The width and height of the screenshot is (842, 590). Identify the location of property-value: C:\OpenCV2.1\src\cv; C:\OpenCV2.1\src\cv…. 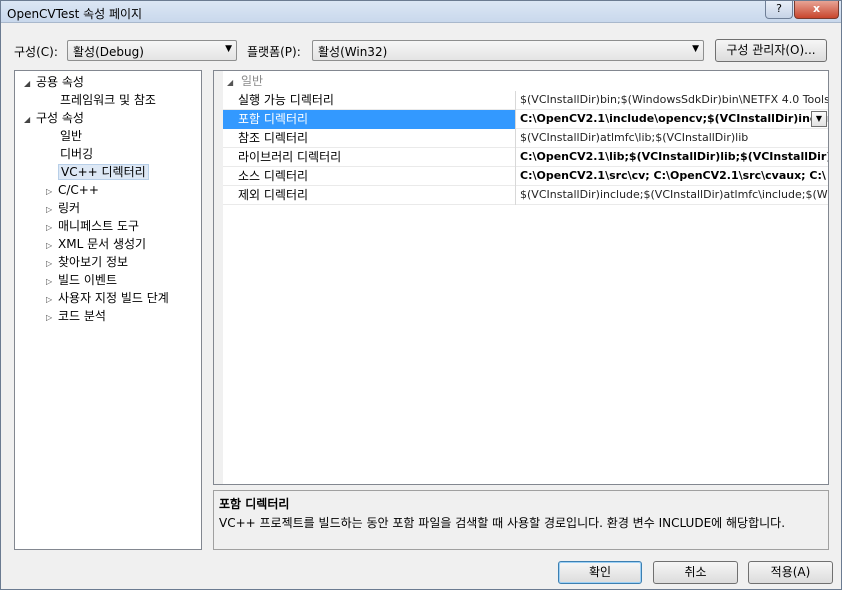
(672, 176).